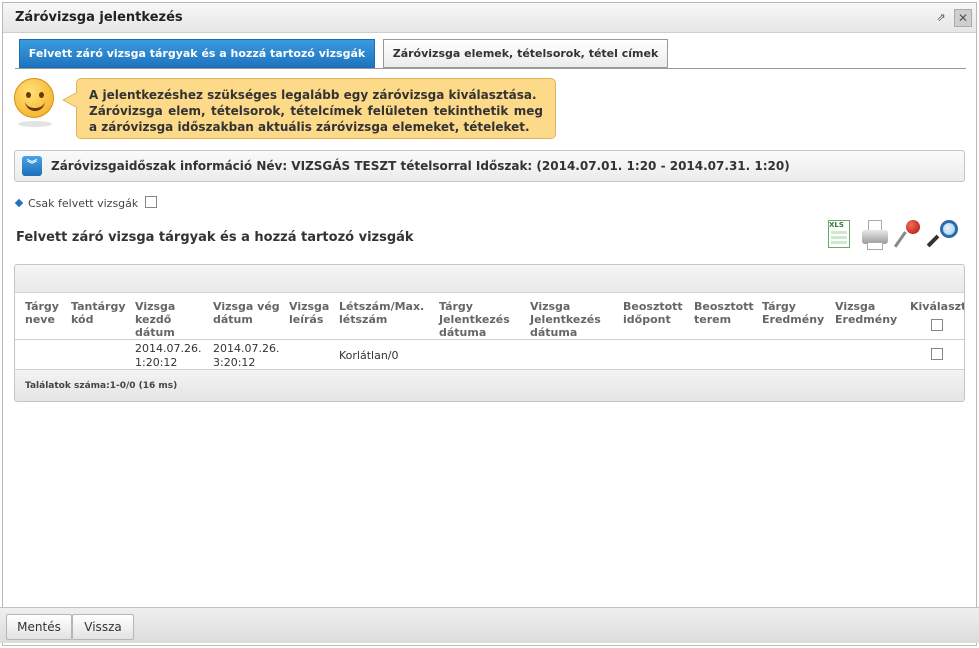 The width and height of the screenshot is (979, 648). Describe the element at coordinates (381, 313) in the screenshot. I see `column-header: Létszám/Max. létszám` at that location.